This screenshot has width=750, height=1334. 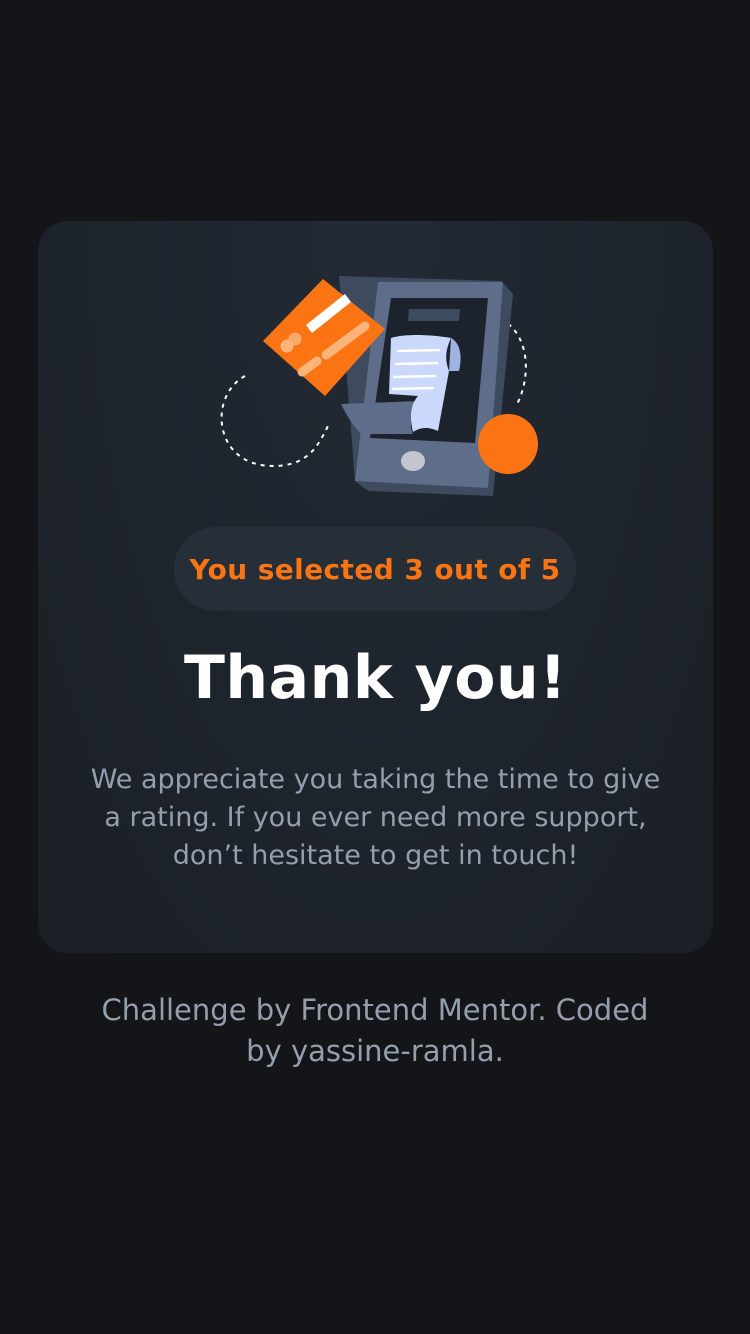 I want to click on thank-you-title: Thank you!, so click(x=375, y=678).